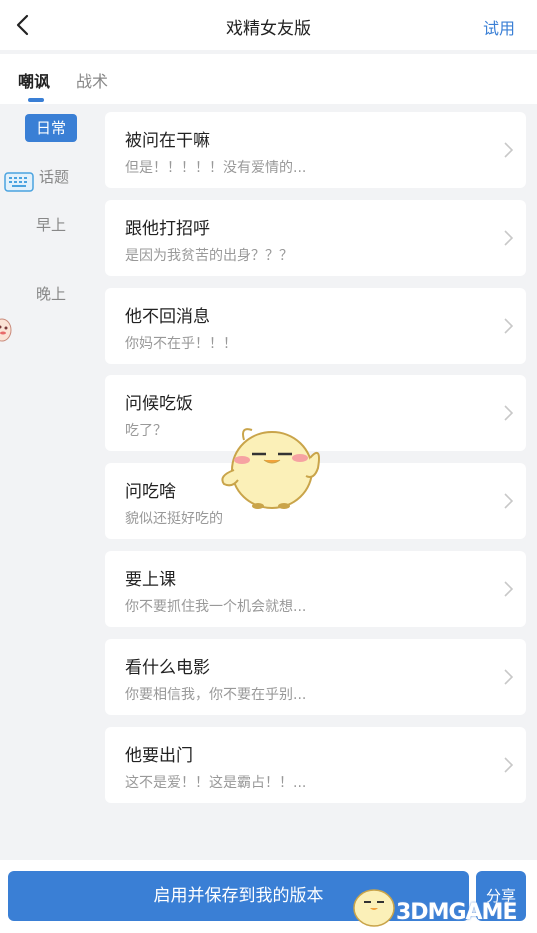 This screenshot has height=933, width=537. What do you see at coordinates (315, 326) in the screenshot?
I see `list-item: 他不回消息 你妈不在乎！！！` at bounding box center [315, 326].